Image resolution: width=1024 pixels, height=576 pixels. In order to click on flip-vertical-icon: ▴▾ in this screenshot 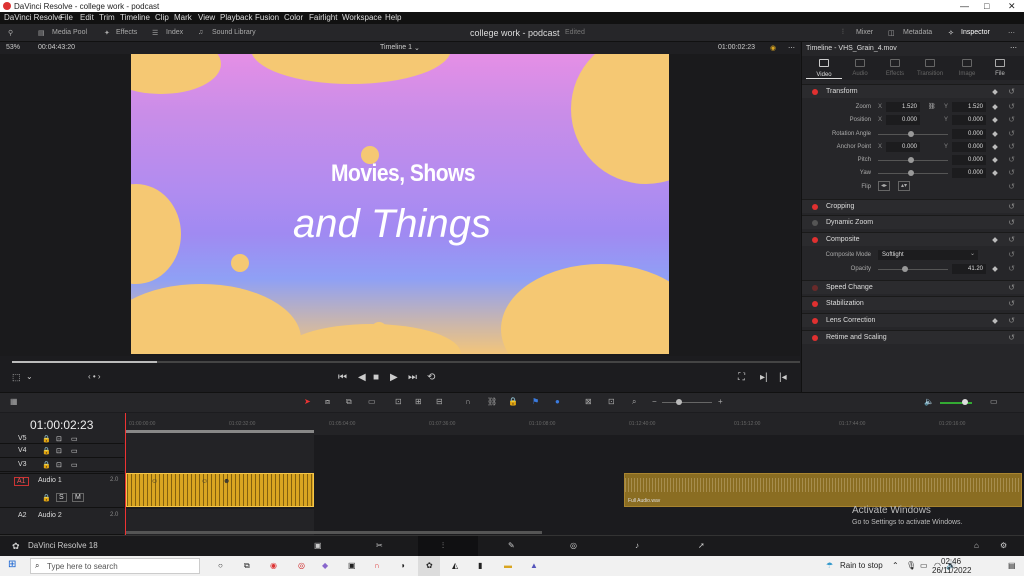, I will do `click(904, 186)`.